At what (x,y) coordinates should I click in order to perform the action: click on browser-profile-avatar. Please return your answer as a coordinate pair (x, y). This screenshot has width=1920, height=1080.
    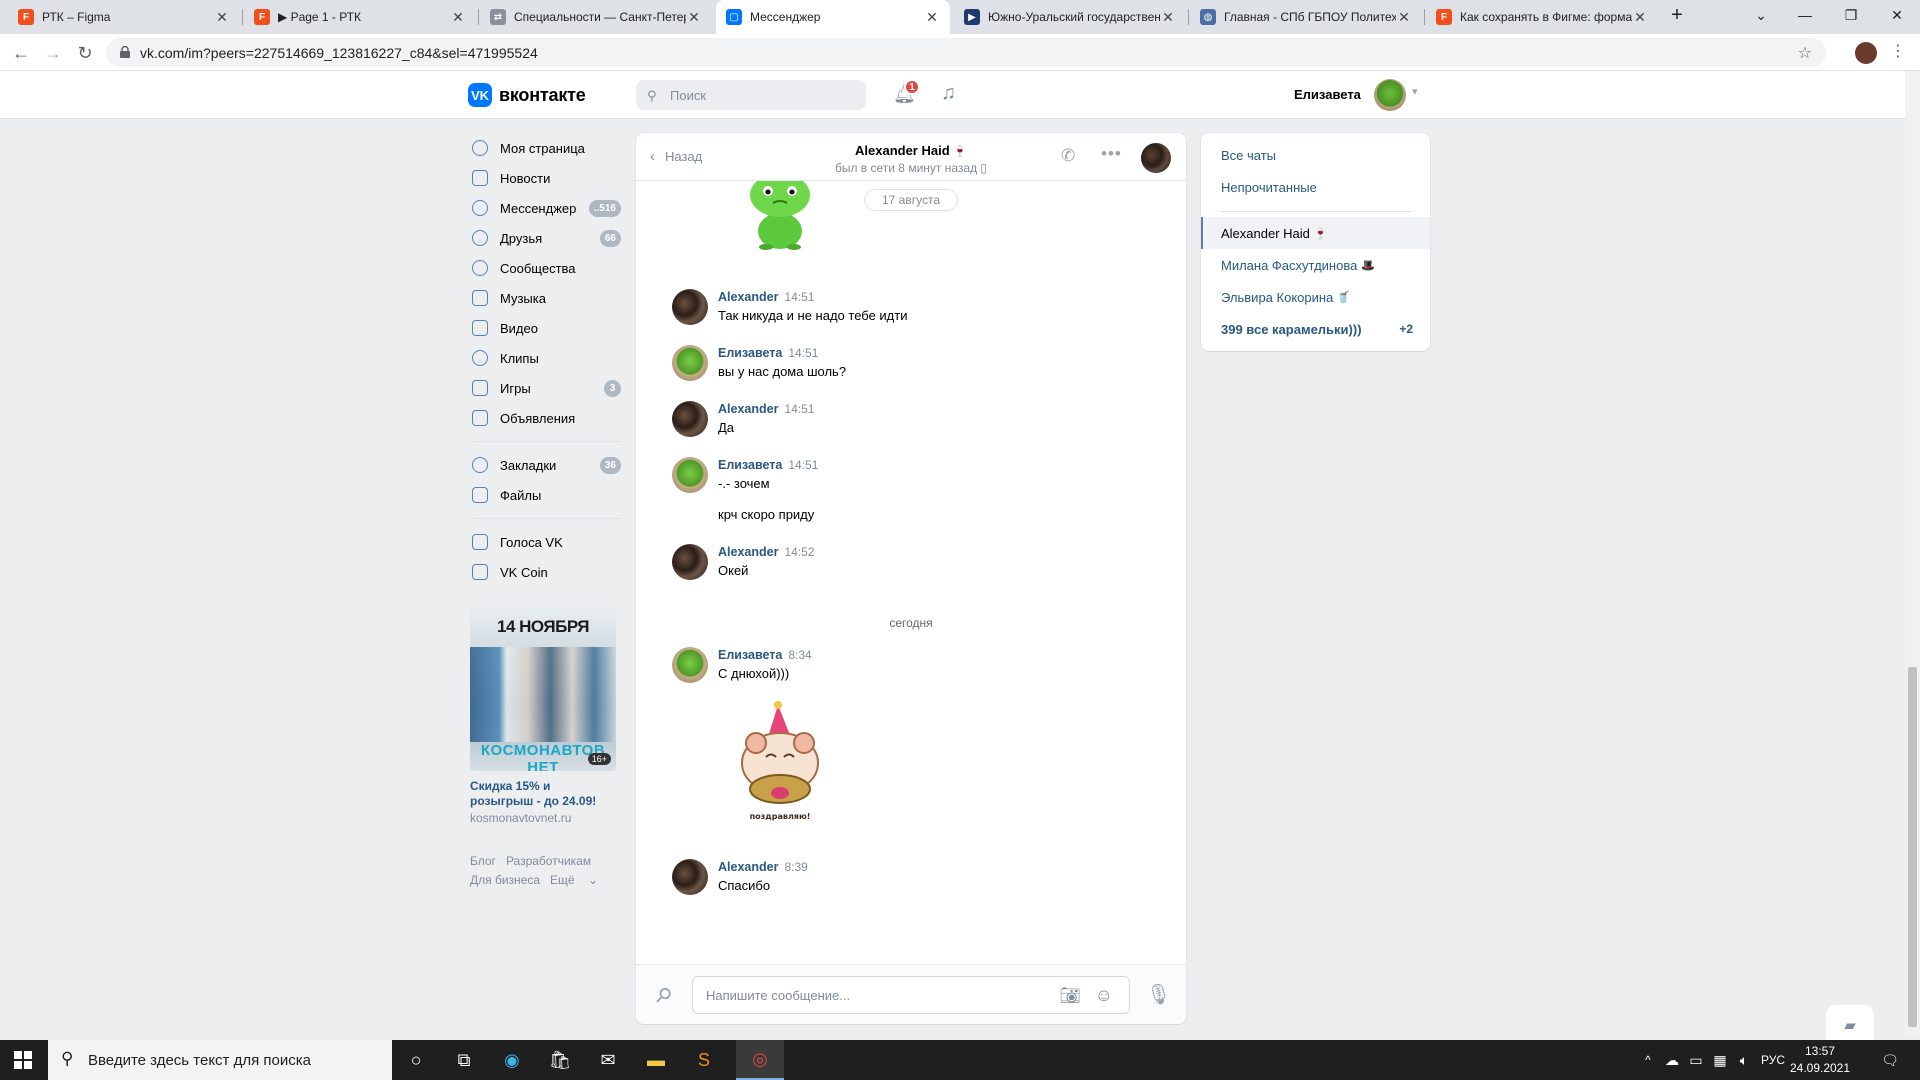
    Looking at the image, I should click on (1866, 53).